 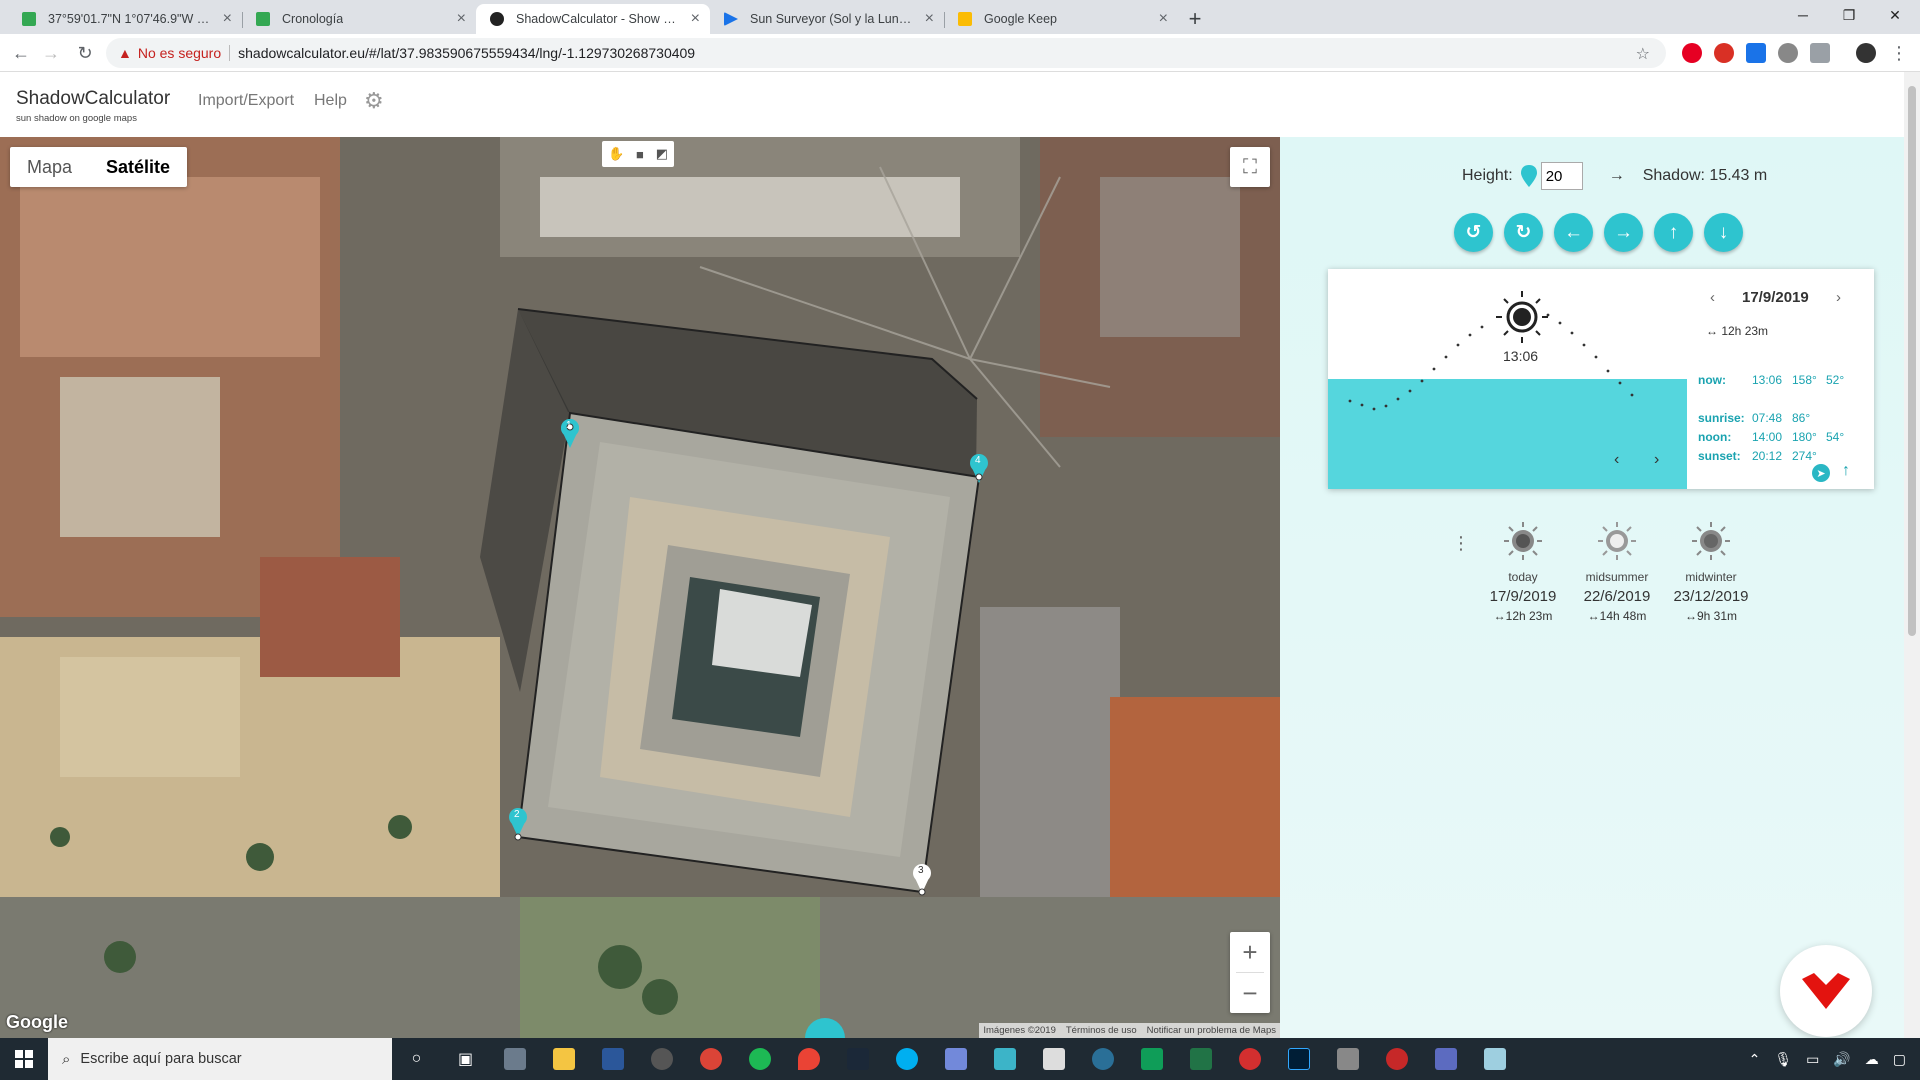 I want to click on zoom-in-button: +, so click(x=1250, y=952).